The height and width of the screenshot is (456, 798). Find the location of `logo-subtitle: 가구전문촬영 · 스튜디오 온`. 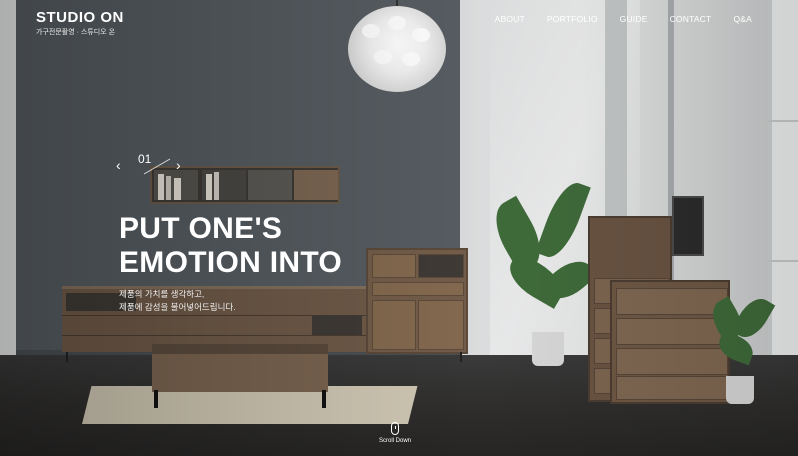

logo-subtitle: 가구전문촬영 · 스튜디오 온 is located at coordinates (76, 32).